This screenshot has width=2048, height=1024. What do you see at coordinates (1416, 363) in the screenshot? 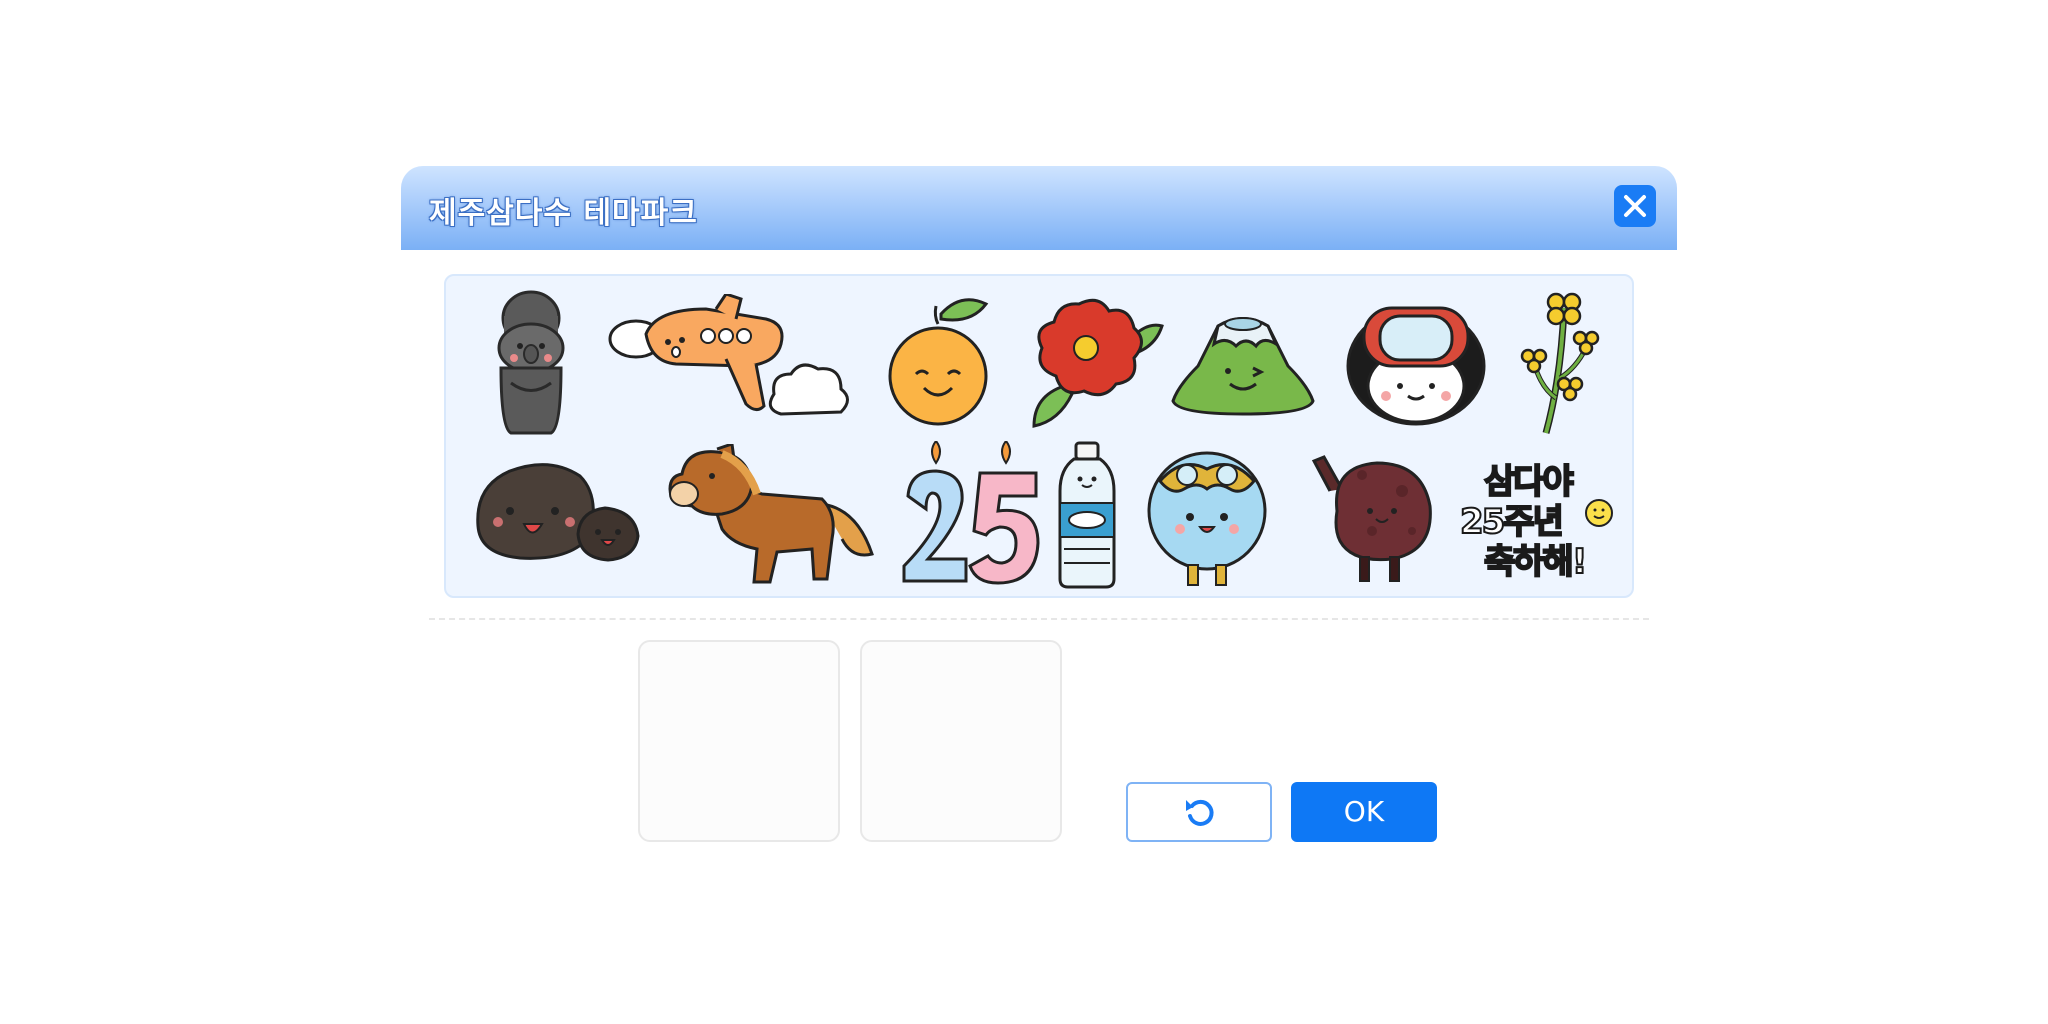
I see `sticker-diver-girl` at bounding box center [1416, 363].